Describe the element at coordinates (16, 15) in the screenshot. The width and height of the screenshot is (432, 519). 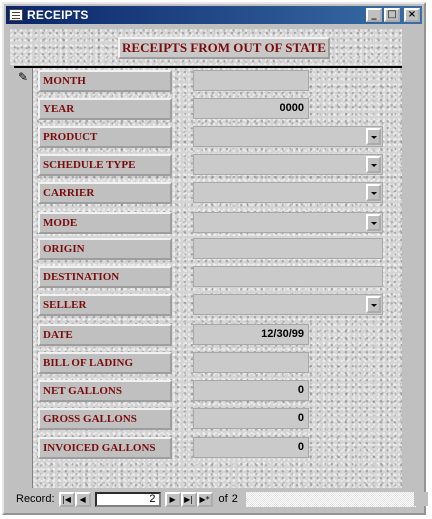
I see `form-icon` at that location.